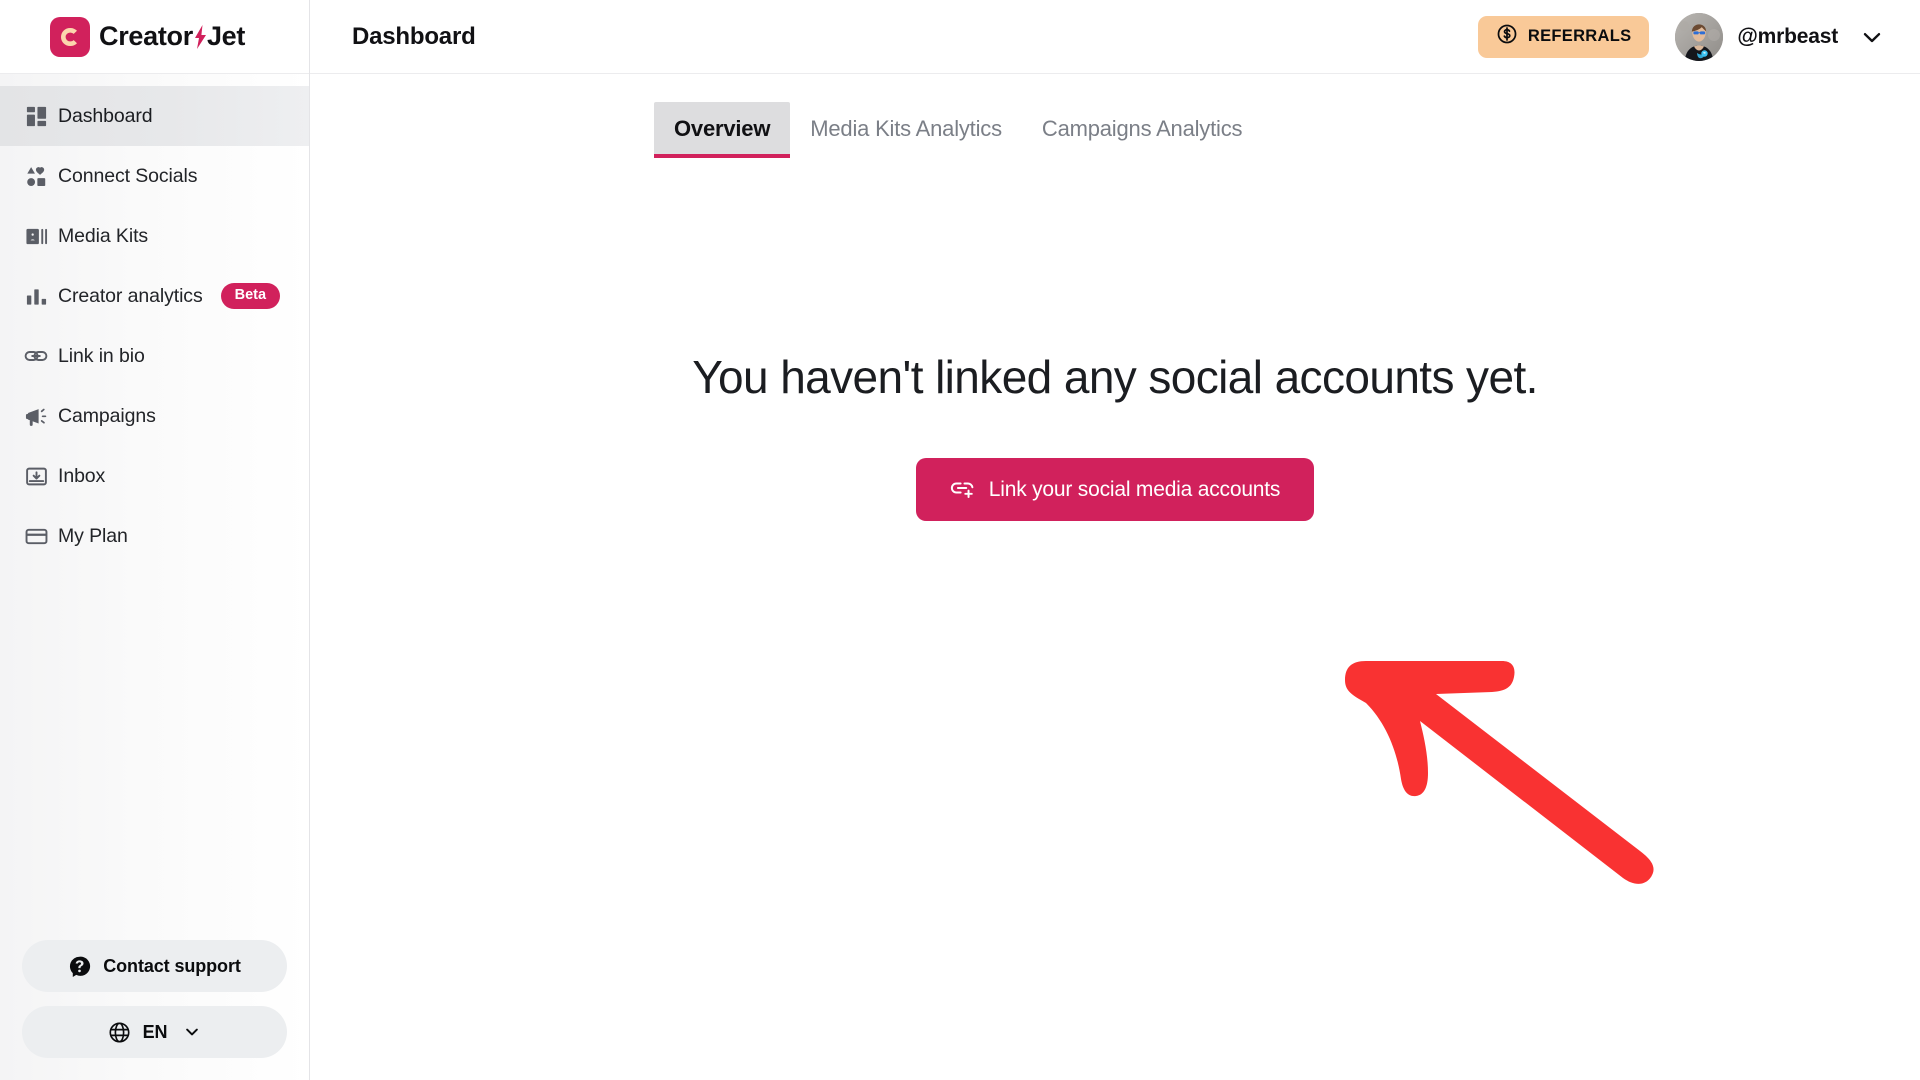 The height and width of the screenshot is (1080, 1920). What do you see at coordinates (93, 535) in the screenshot?
I see `sidebar-item-label: My Plan` at bounding box center [93, 535].